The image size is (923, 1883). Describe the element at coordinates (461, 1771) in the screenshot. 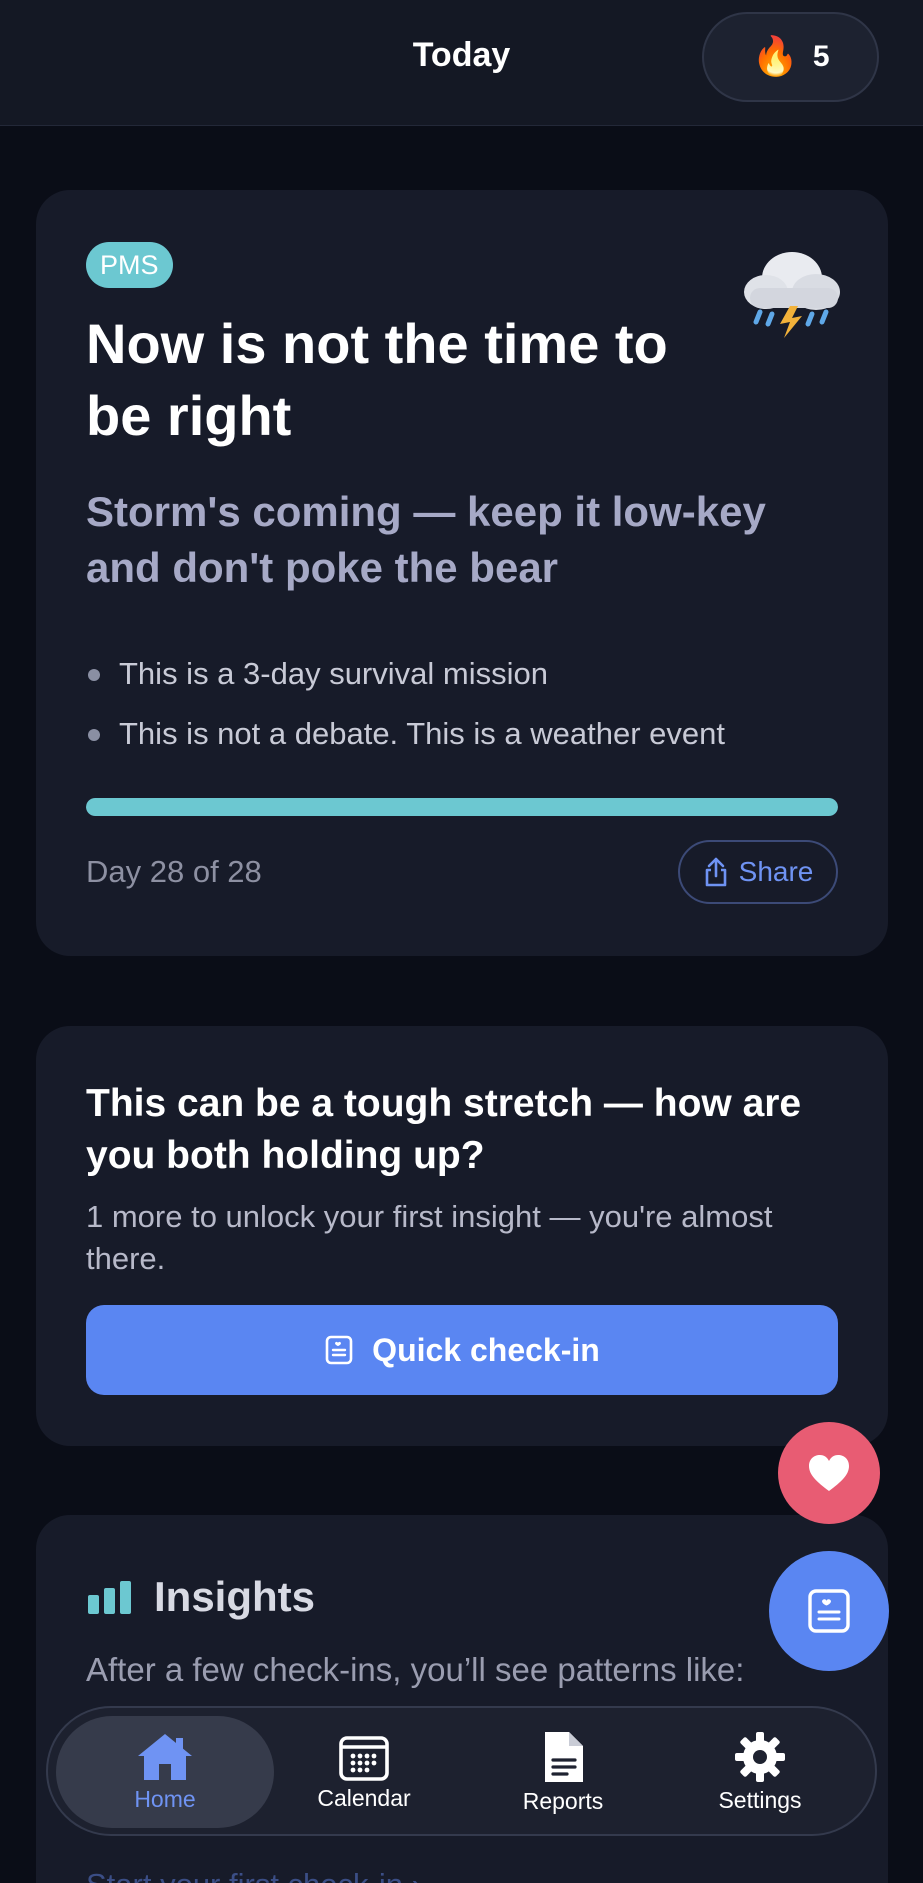

I see `bottom-tab-bar: Home Calendar Reports Settings` at that location.